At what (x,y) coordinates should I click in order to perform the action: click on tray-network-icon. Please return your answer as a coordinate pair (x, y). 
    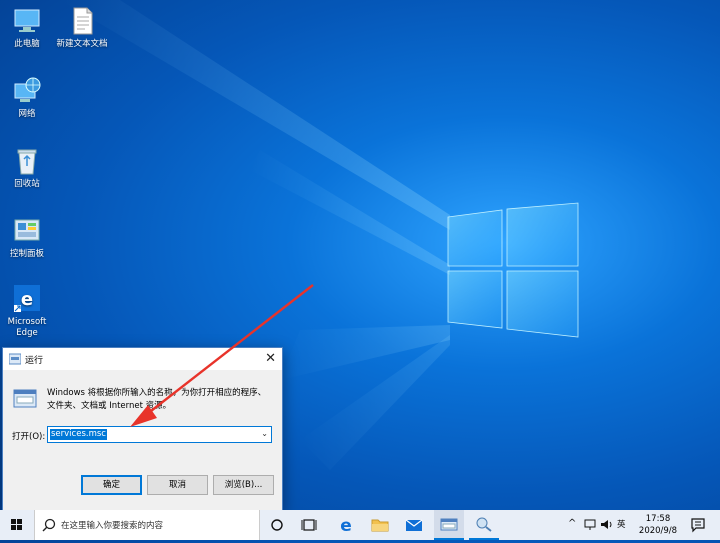
    Looking at the image, I should click on (590, 526).